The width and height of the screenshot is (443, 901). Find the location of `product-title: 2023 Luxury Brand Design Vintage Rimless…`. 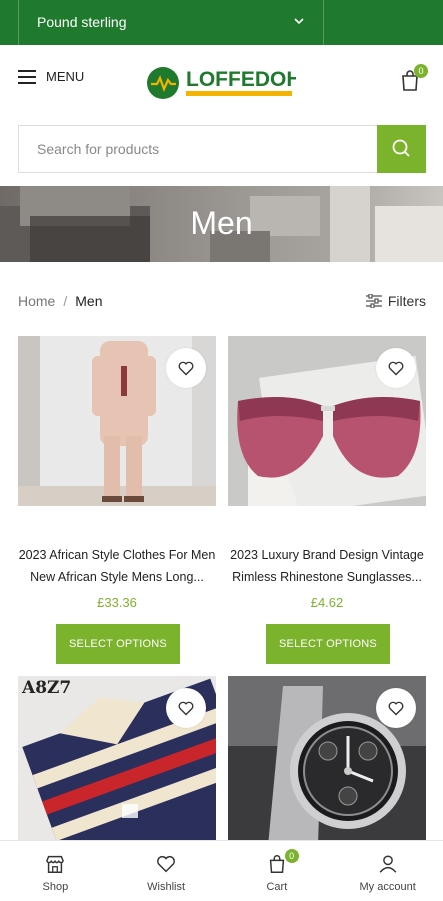

product-title: 2023 Luxury Brand Design Vintage Rimless… is located at coordinates (327, 566).